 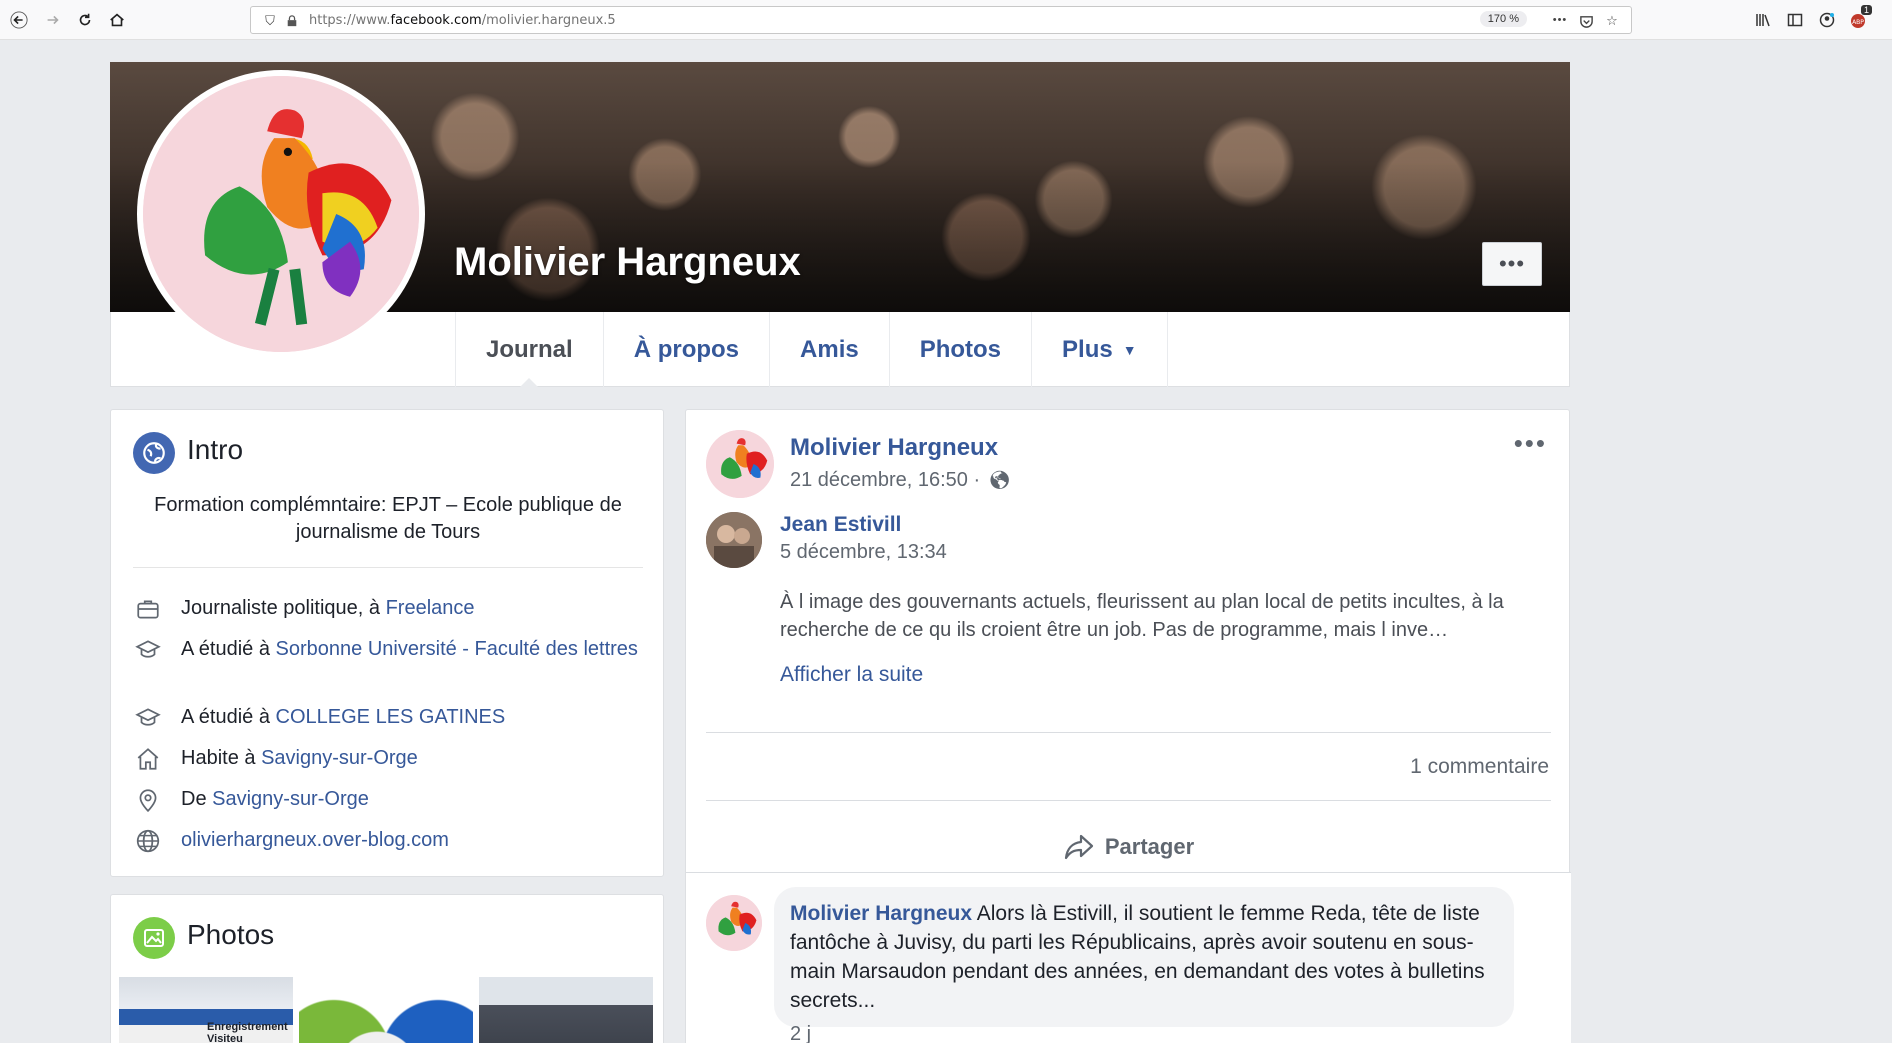 What do you see at coordinates (315, 840) in the screenshot?
I see `intro-link-website: olivierhargneux.over-blog.com` at bounding box center [315, 840].